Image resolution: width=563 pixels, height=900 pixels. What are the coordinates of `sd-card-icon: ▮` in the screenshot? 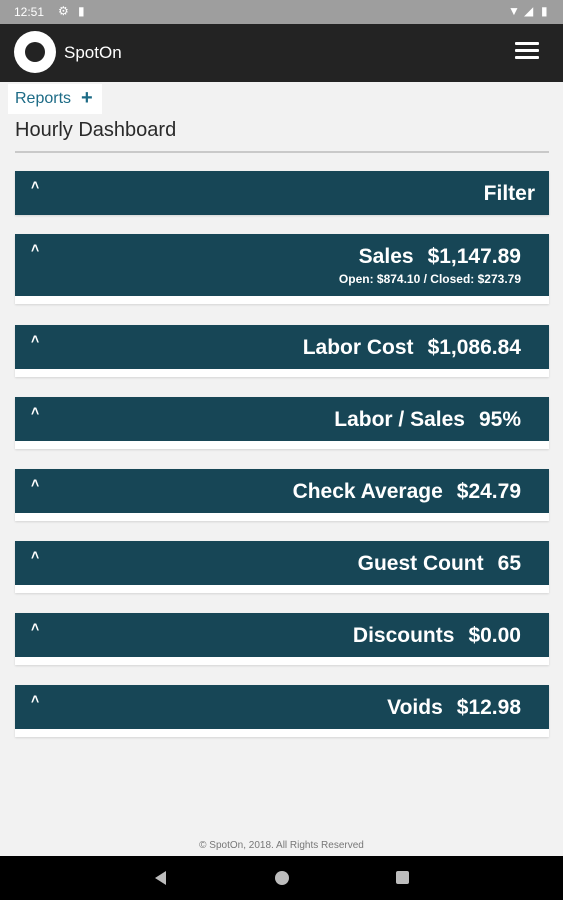 It's located at (81, 11).